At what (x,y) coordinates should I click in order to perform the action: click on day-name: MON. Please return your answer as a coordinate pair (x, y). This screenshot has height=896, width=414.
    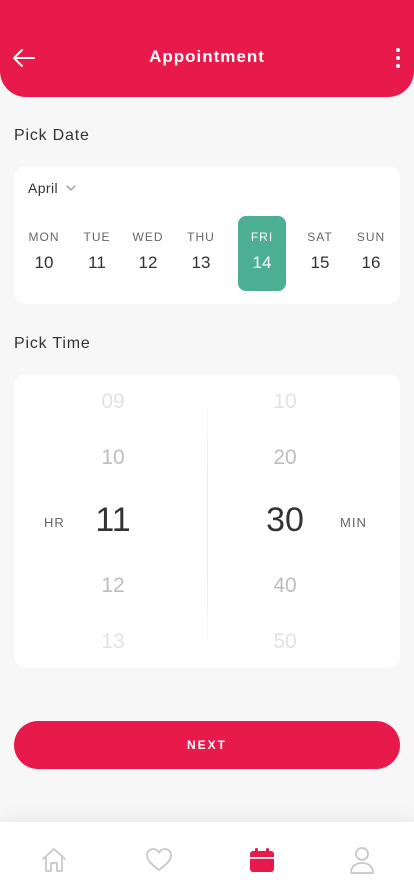
    Looking at the image, I should click on (44, 237).